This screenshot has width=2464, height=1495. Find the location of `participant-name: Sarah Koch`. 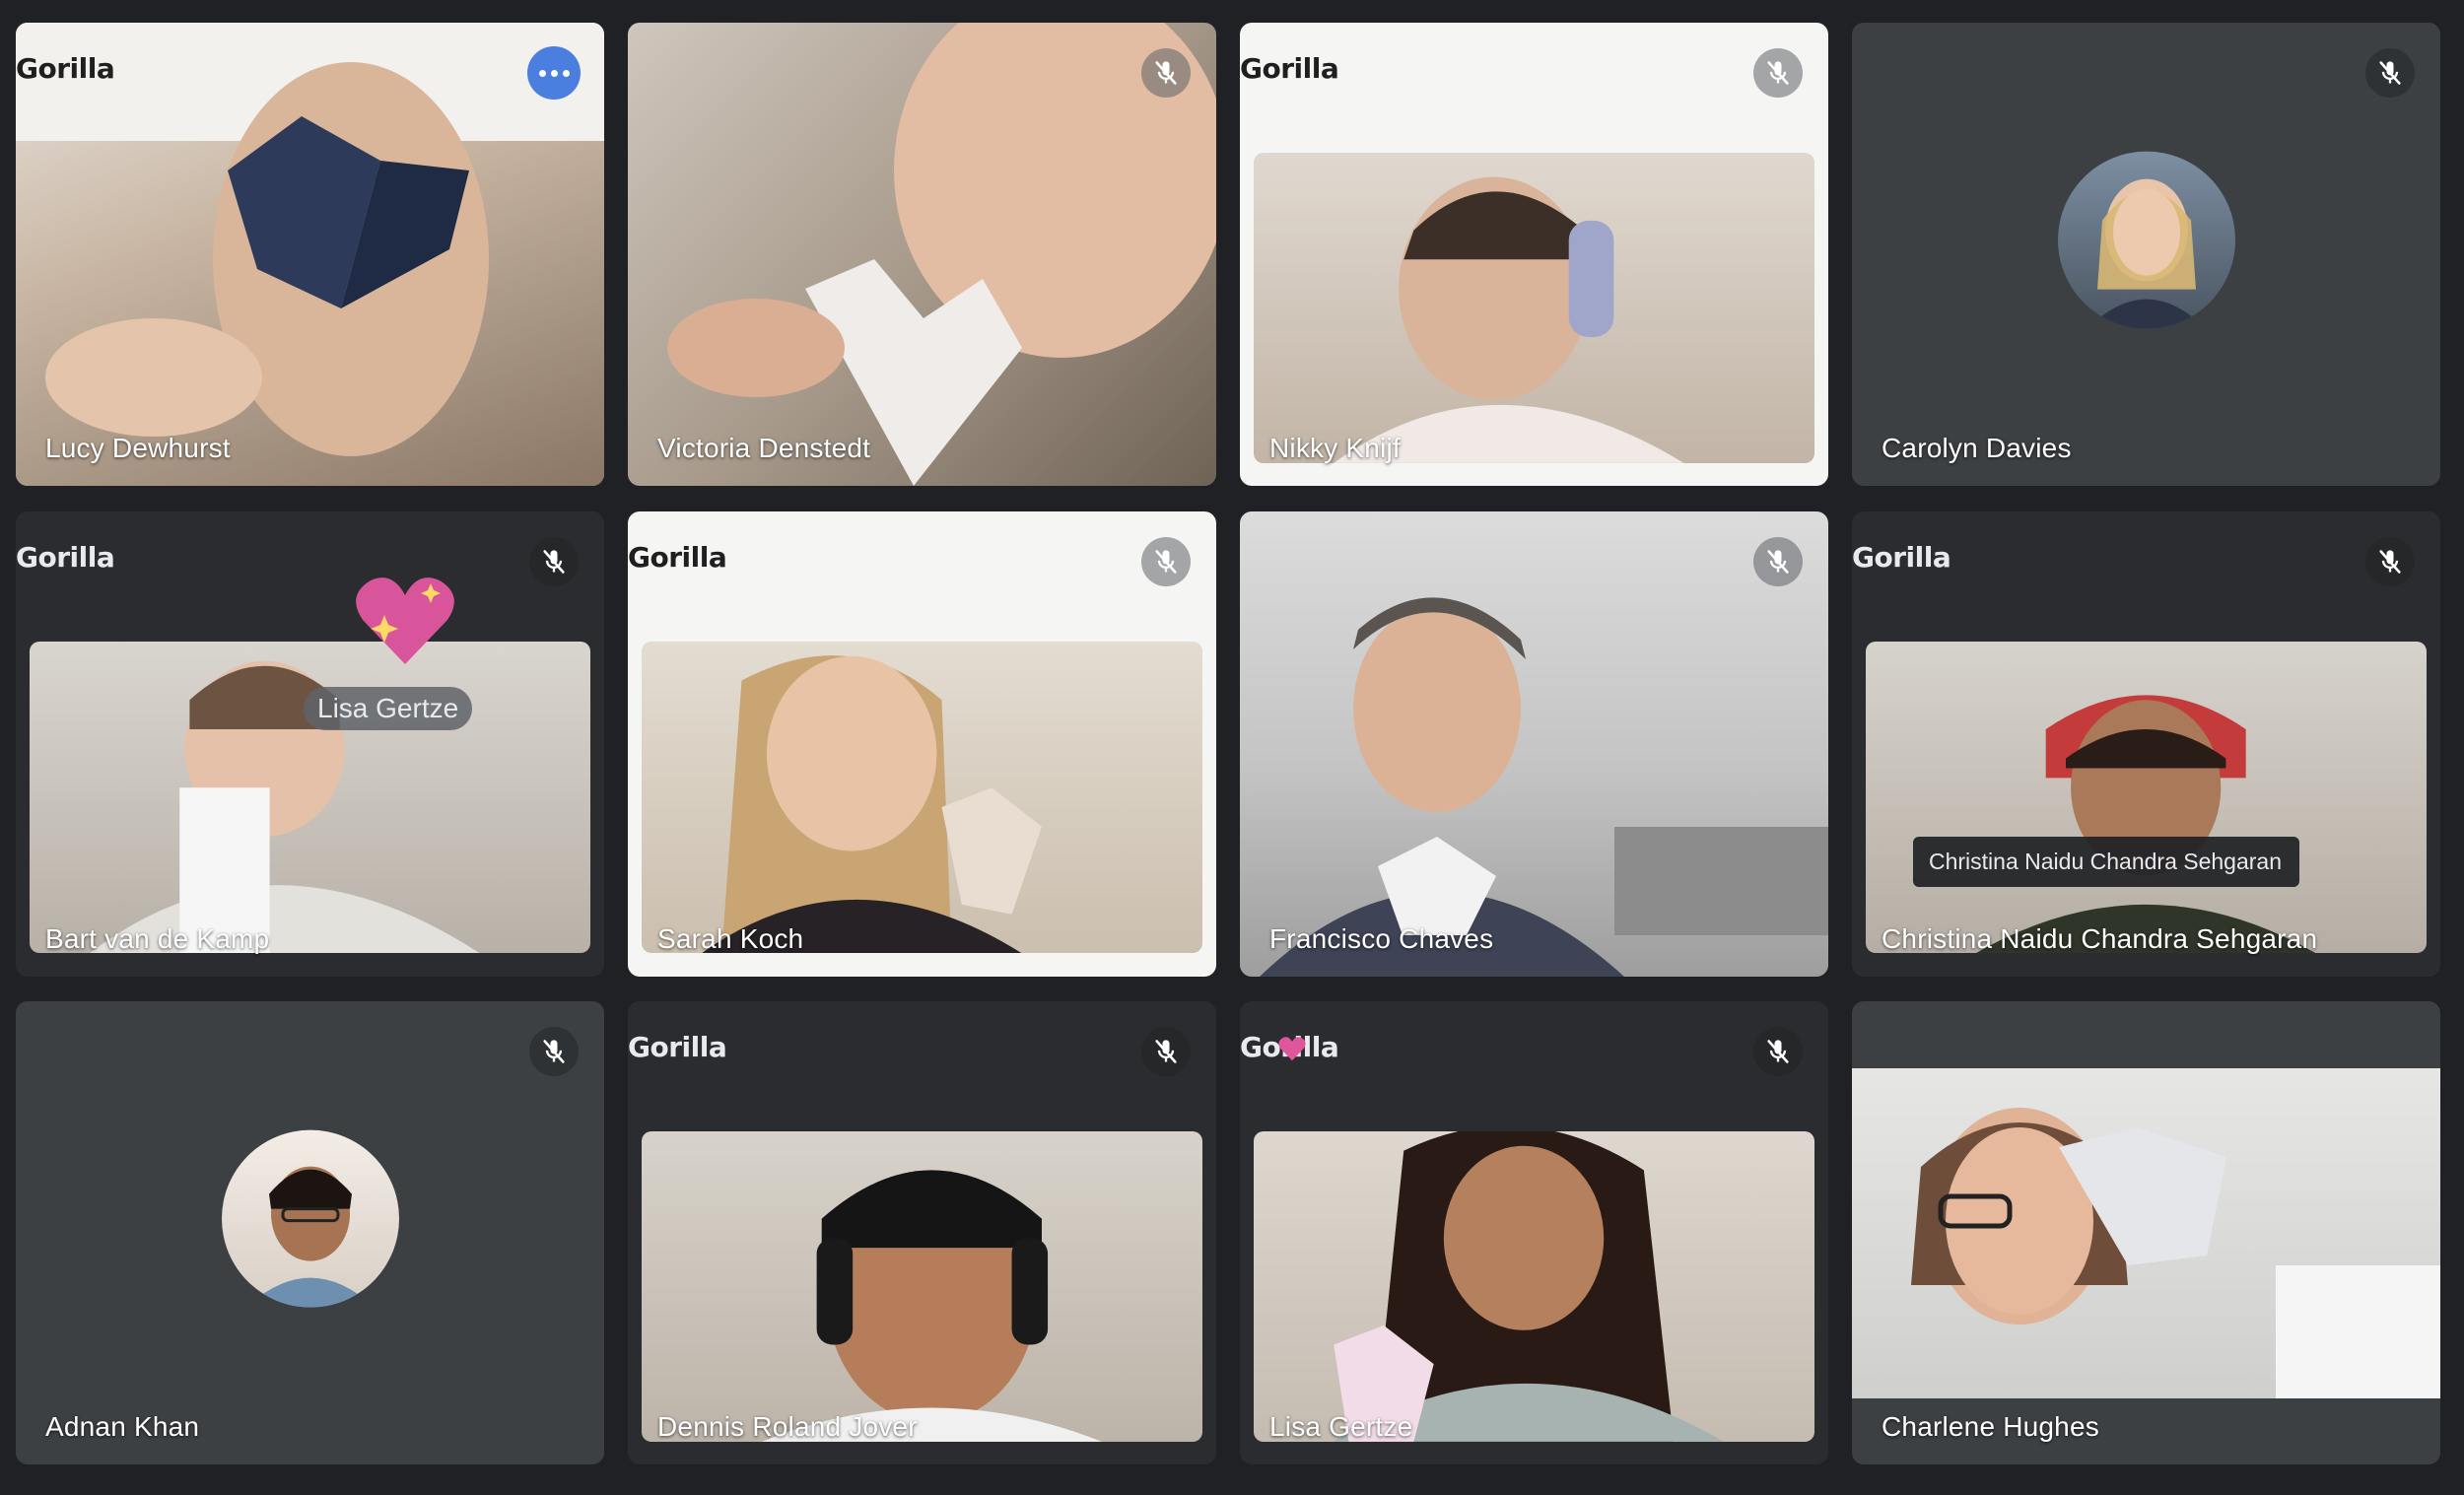

participant-name: Sarah Koch is located at coordinates (730, 938).